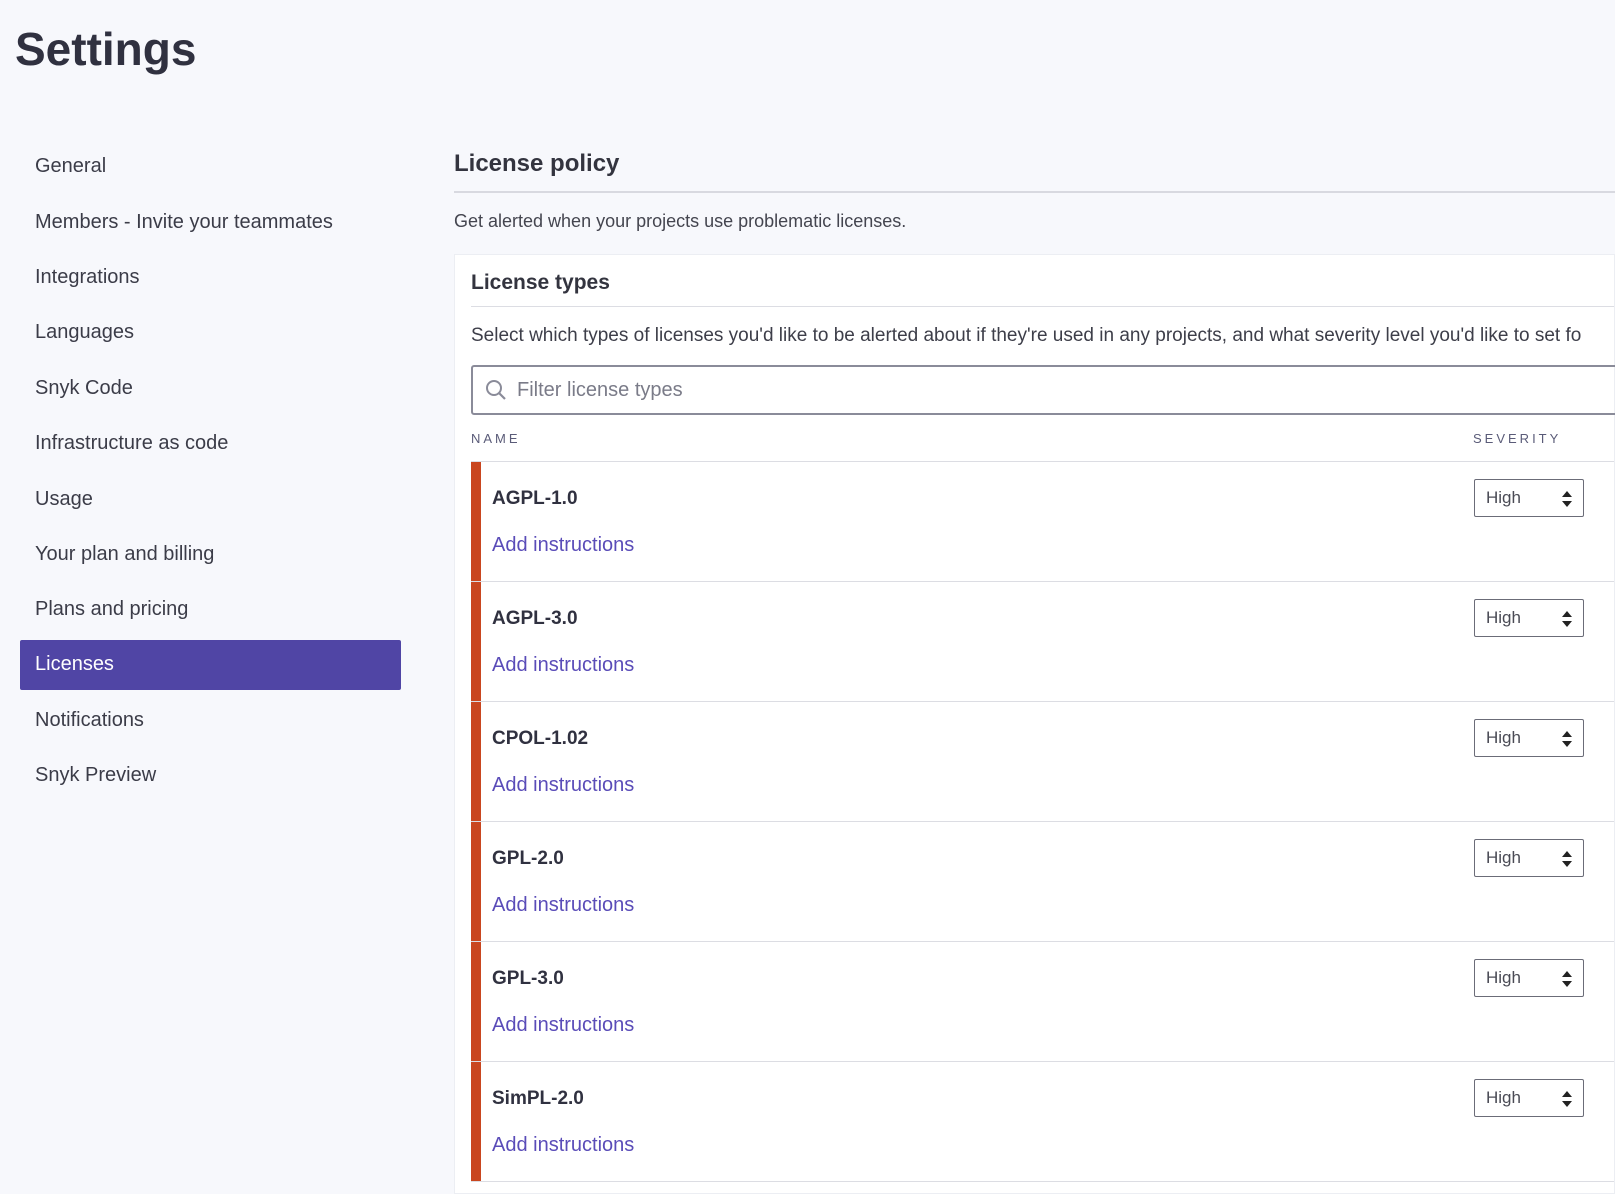  Describe the element at coordinates (535, 618) in the screenshot. I see `license-name: AGPL-3.0` at that location.